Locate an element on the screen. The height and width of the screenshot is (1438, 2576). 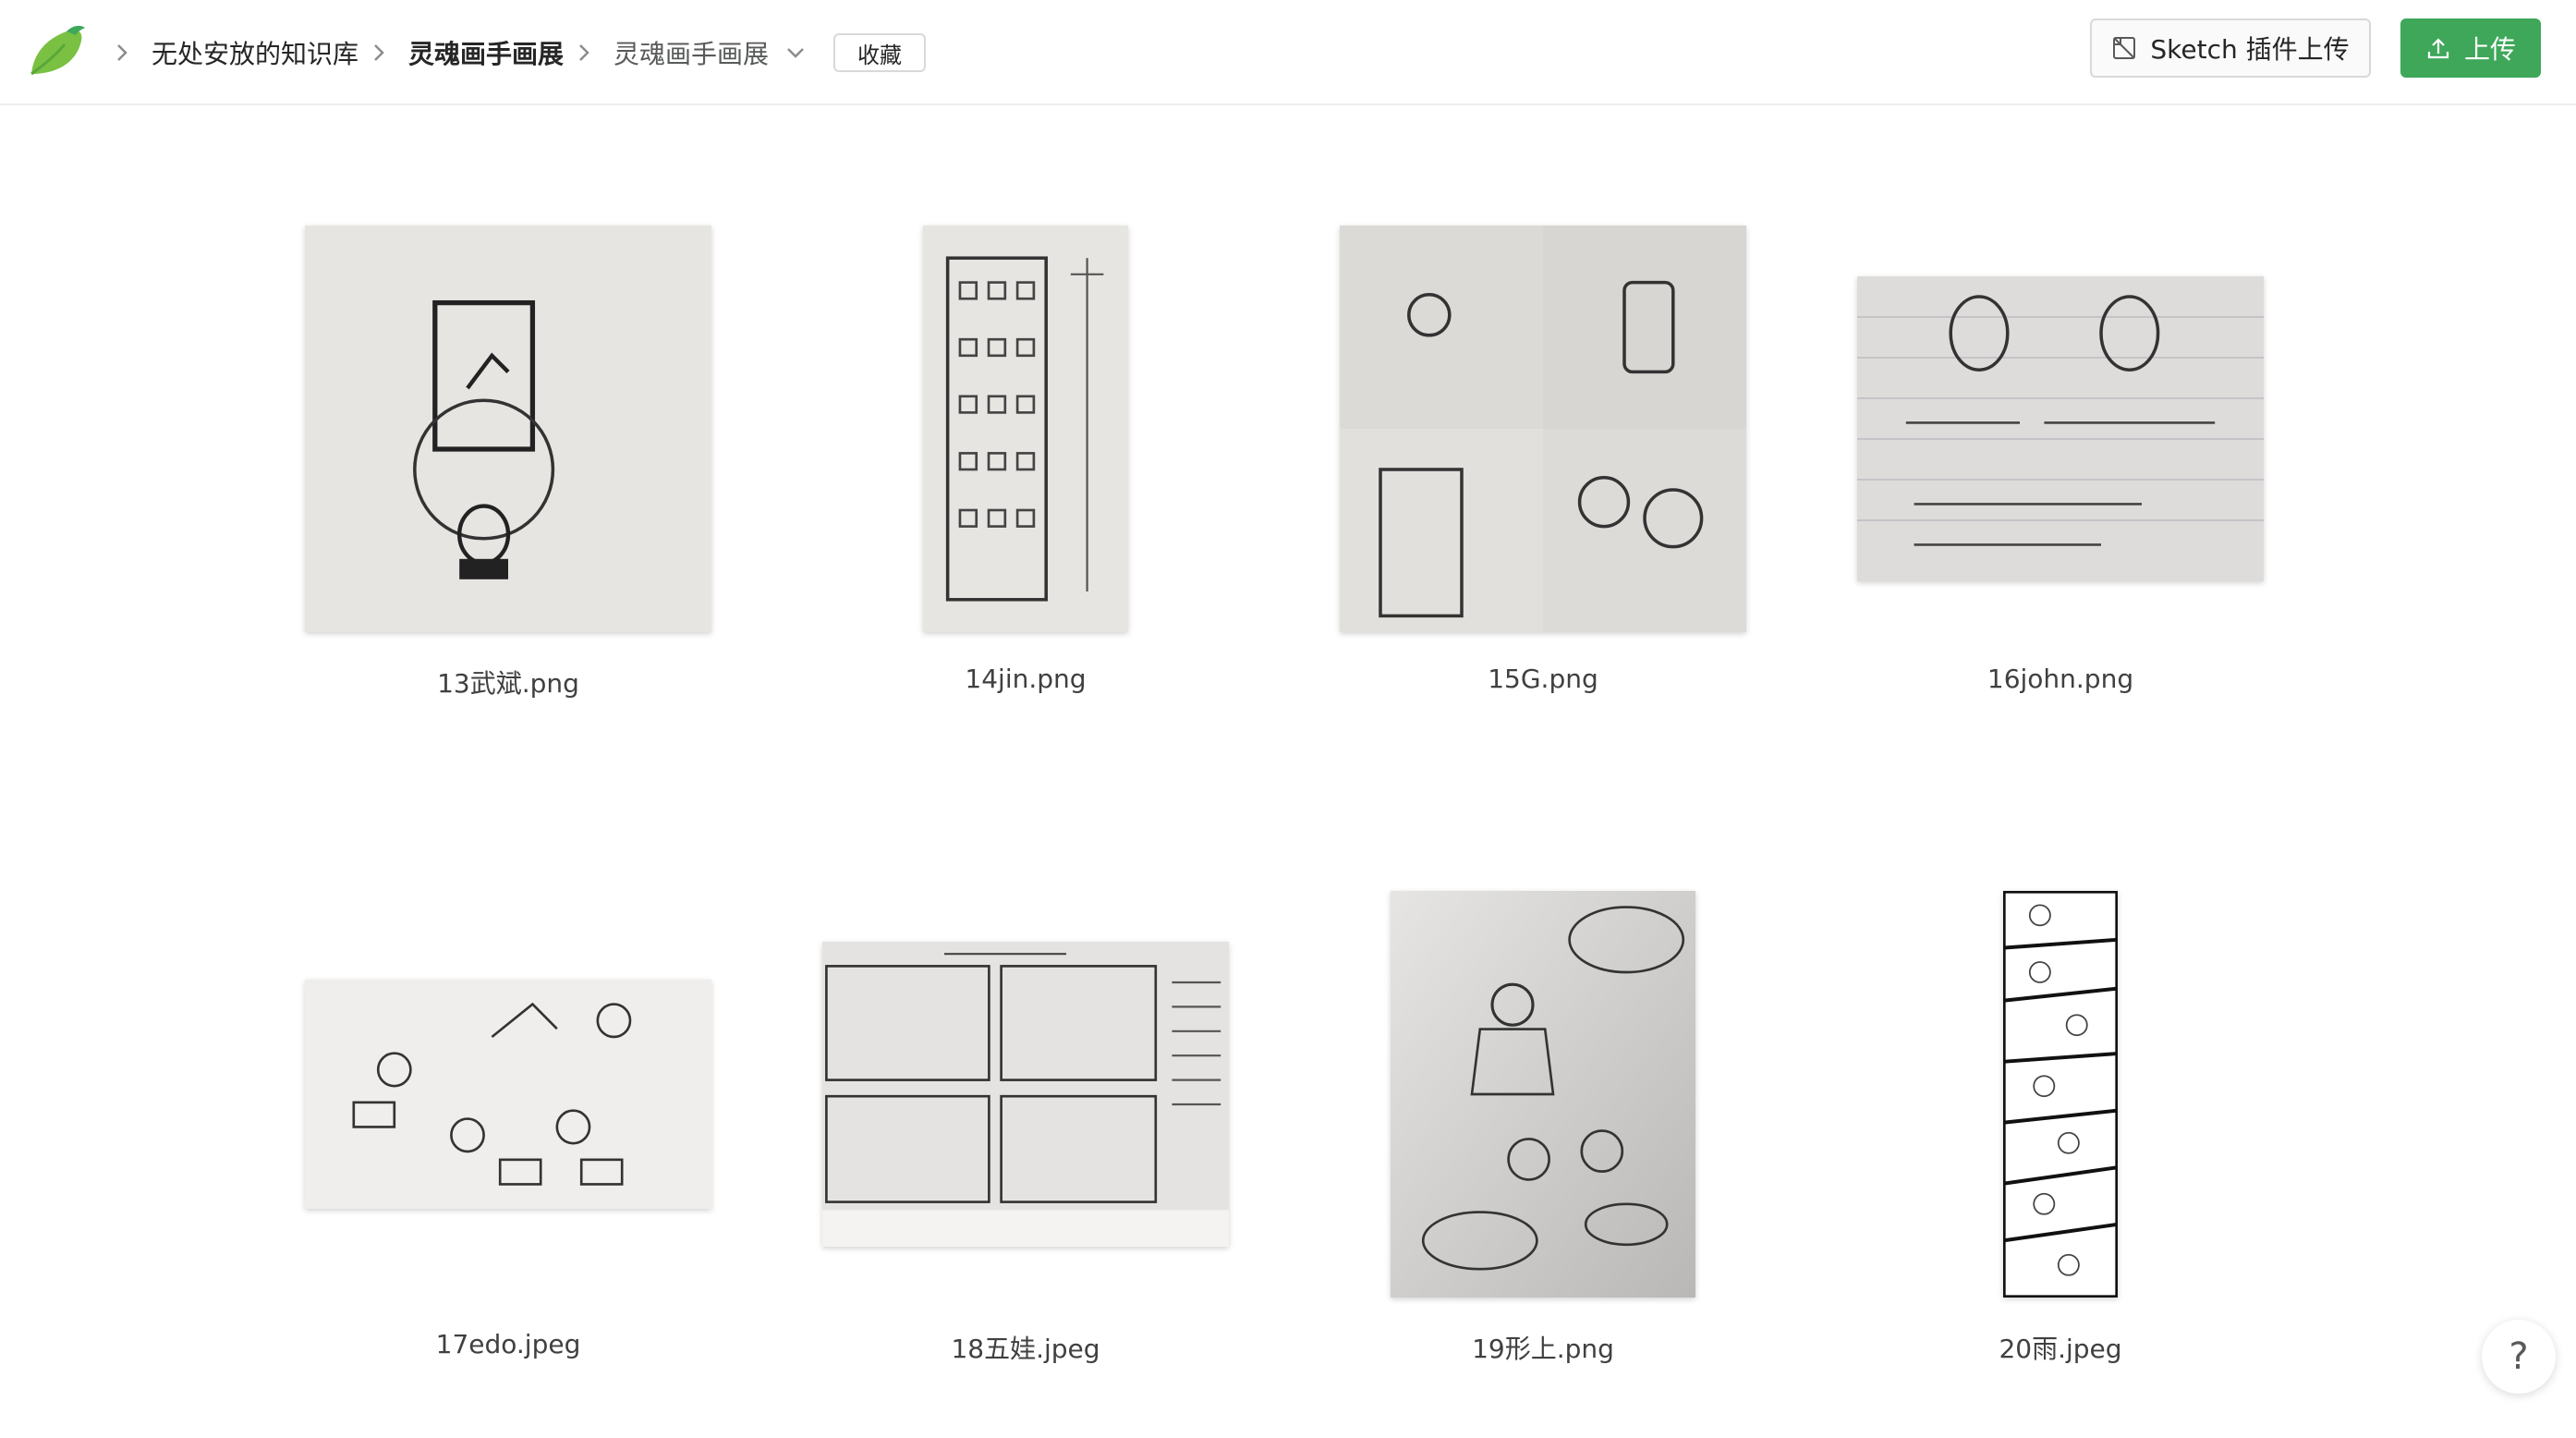
file-name: 16john.png is located at coordinates (2060, 679).